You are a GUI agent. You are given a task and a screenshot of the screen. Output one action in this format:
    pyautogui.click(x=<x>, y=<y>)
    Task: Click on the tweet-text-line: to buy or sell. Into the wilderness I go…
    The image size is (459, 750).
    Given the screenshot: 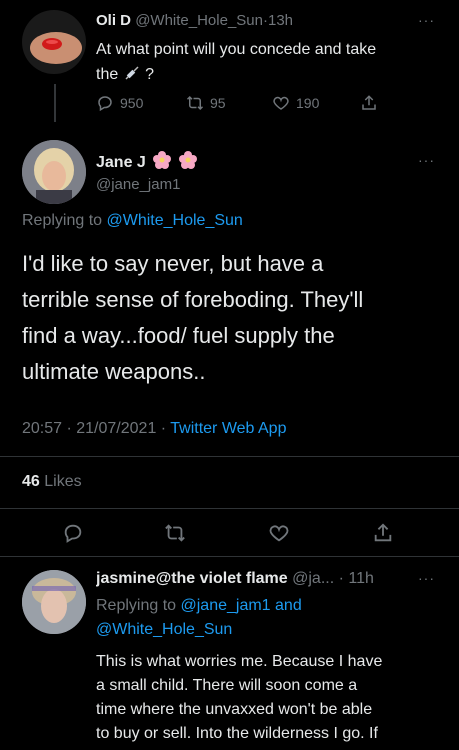 What is the action you would take?
    pyautogui.click(x=237, y=733)
    